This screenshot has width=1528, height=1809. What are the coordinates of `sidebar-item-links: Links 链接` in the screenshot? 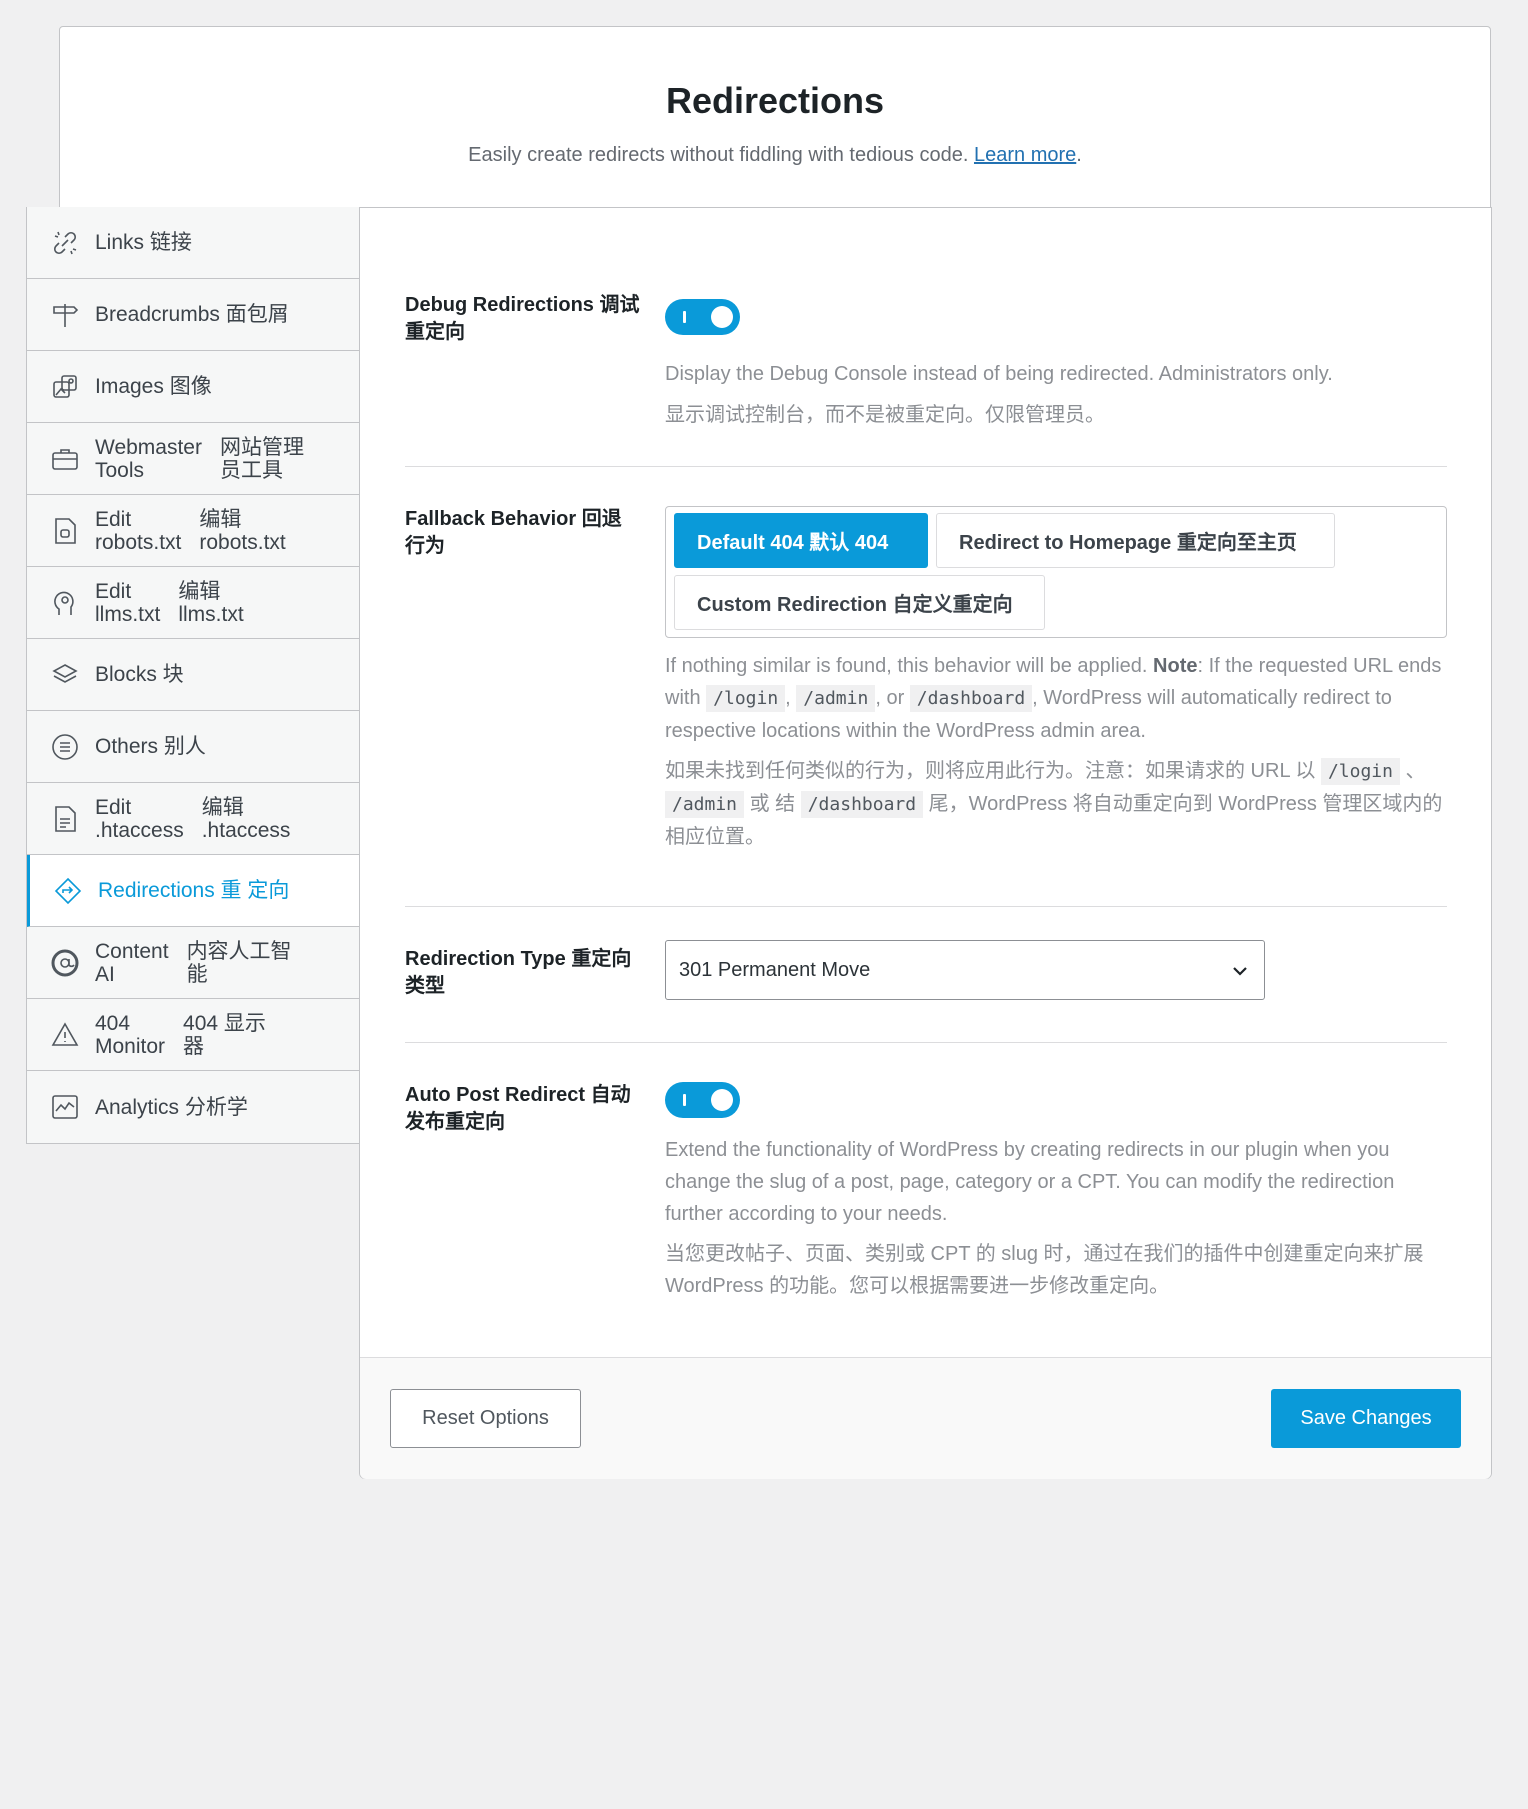 It's located at (193, 243).